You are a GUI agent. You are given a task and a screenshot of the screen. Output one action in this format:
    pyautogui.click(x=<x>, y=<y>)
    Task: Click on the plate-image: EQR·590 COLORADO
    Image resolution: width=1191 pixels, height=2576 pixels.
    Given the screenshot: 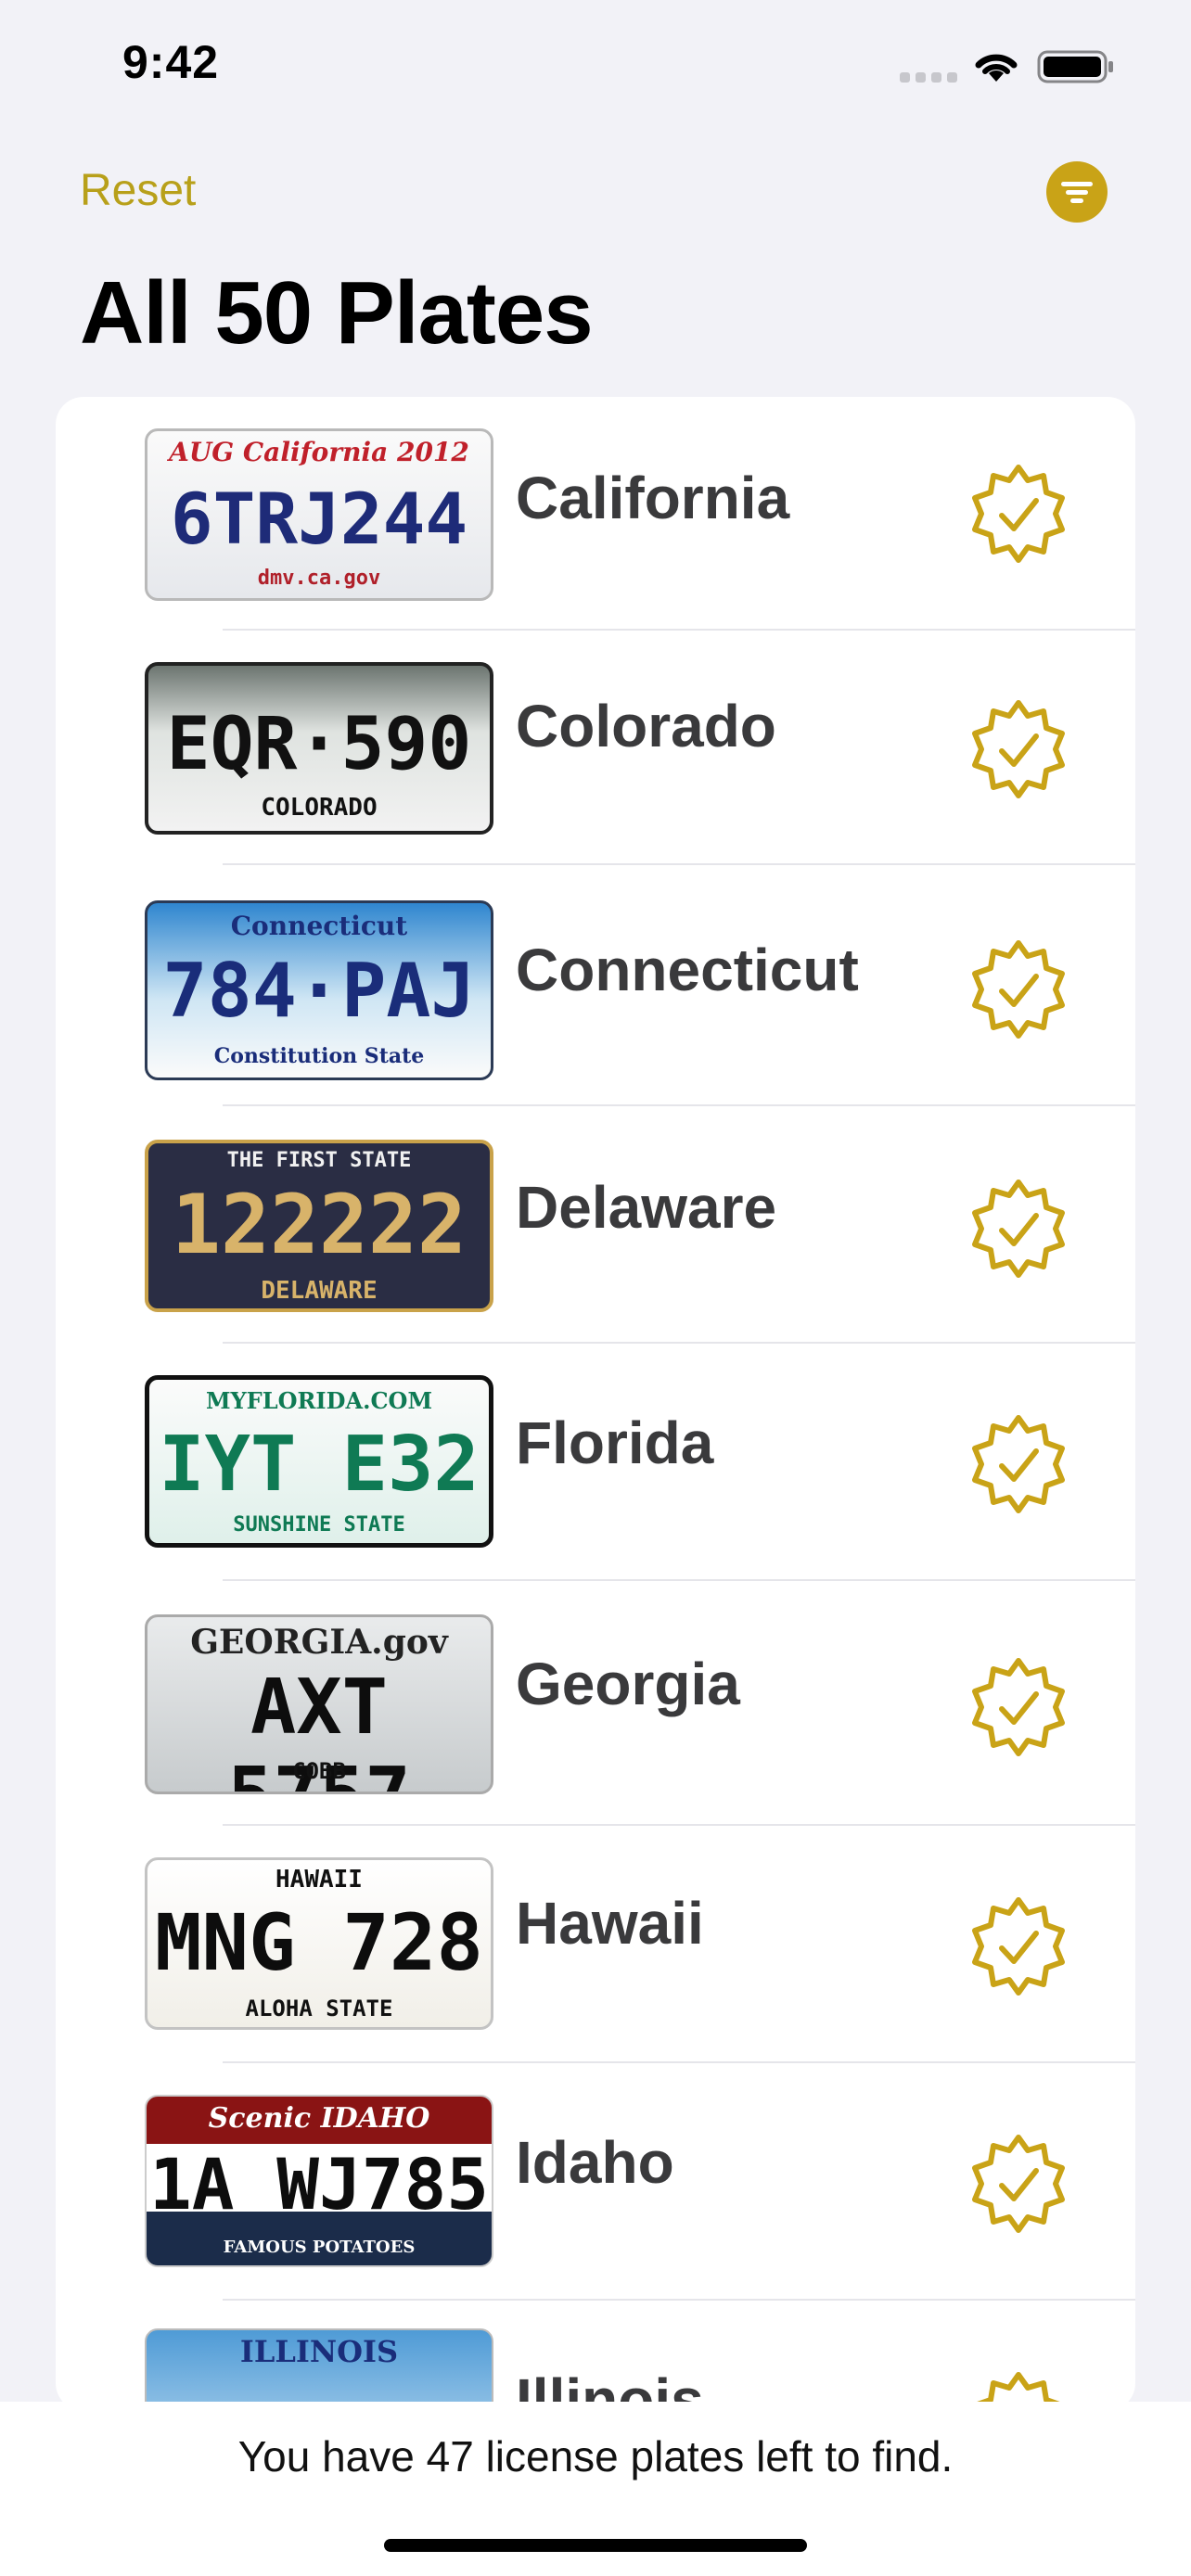 What is the action you would take?
    pyautogui.click(x=319, y=749)
    